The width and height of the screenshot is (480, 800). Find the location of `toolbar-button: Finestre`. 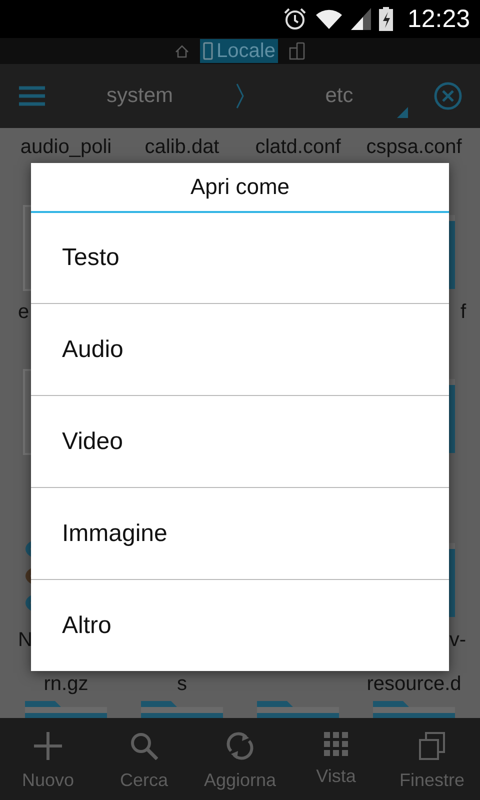

toolbar-button: Finestre is located at coordinates (432, 759).